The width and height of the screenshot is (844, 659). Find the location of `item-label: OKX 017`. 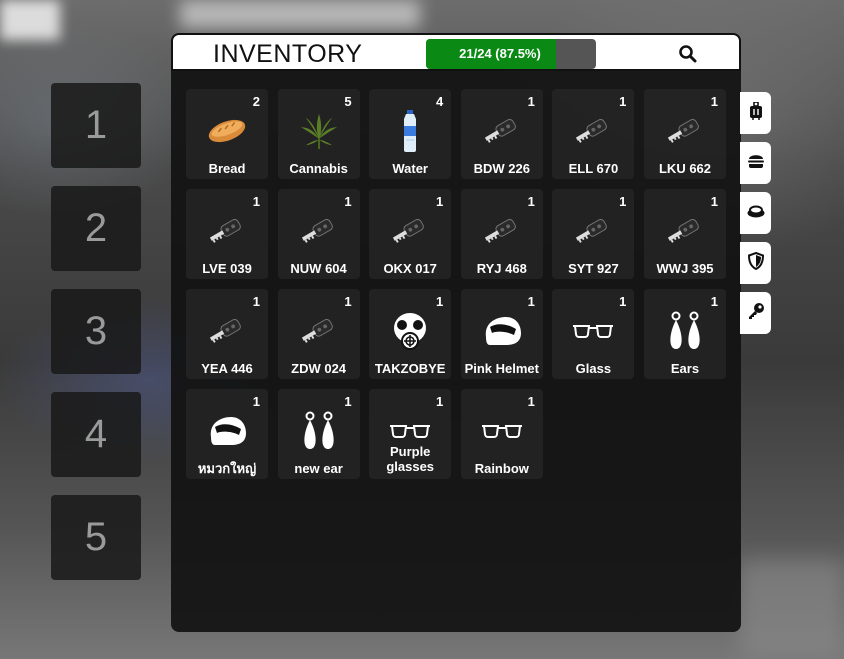

item-label: OKX 017 is located at coordinates (410, 268).